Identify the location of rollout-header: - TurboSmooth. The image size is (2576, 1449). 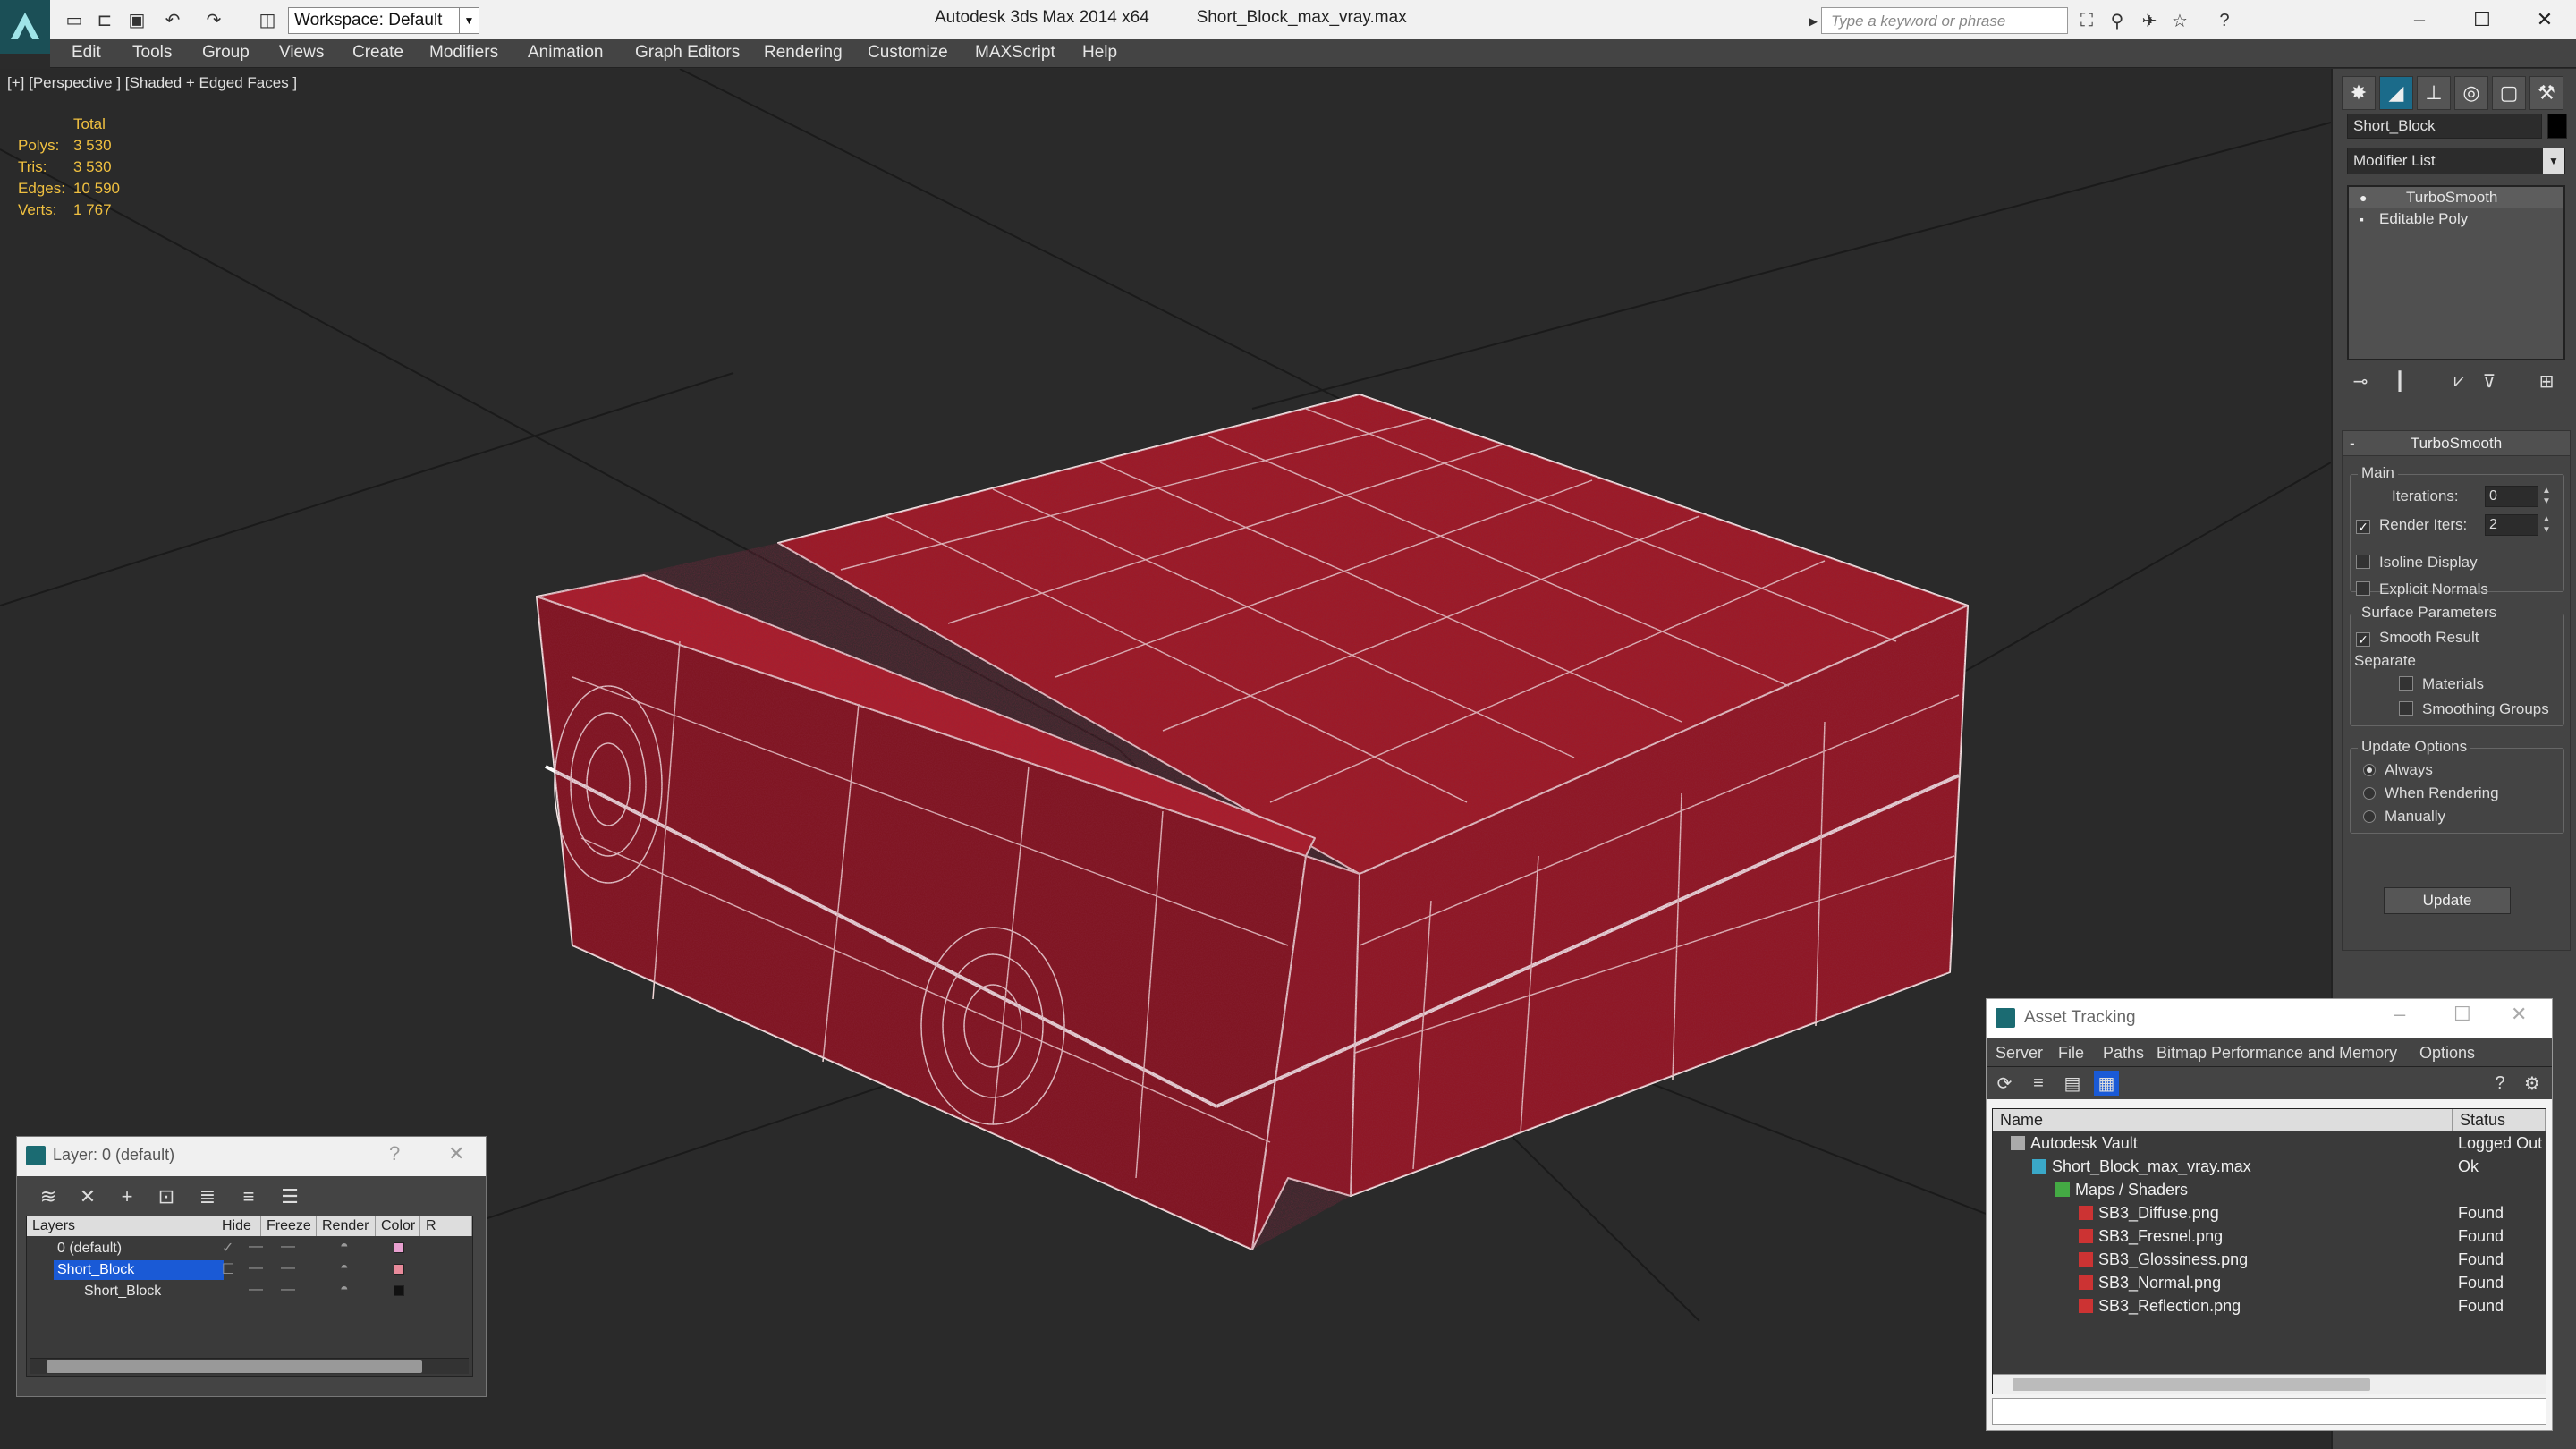
(2456, 443).